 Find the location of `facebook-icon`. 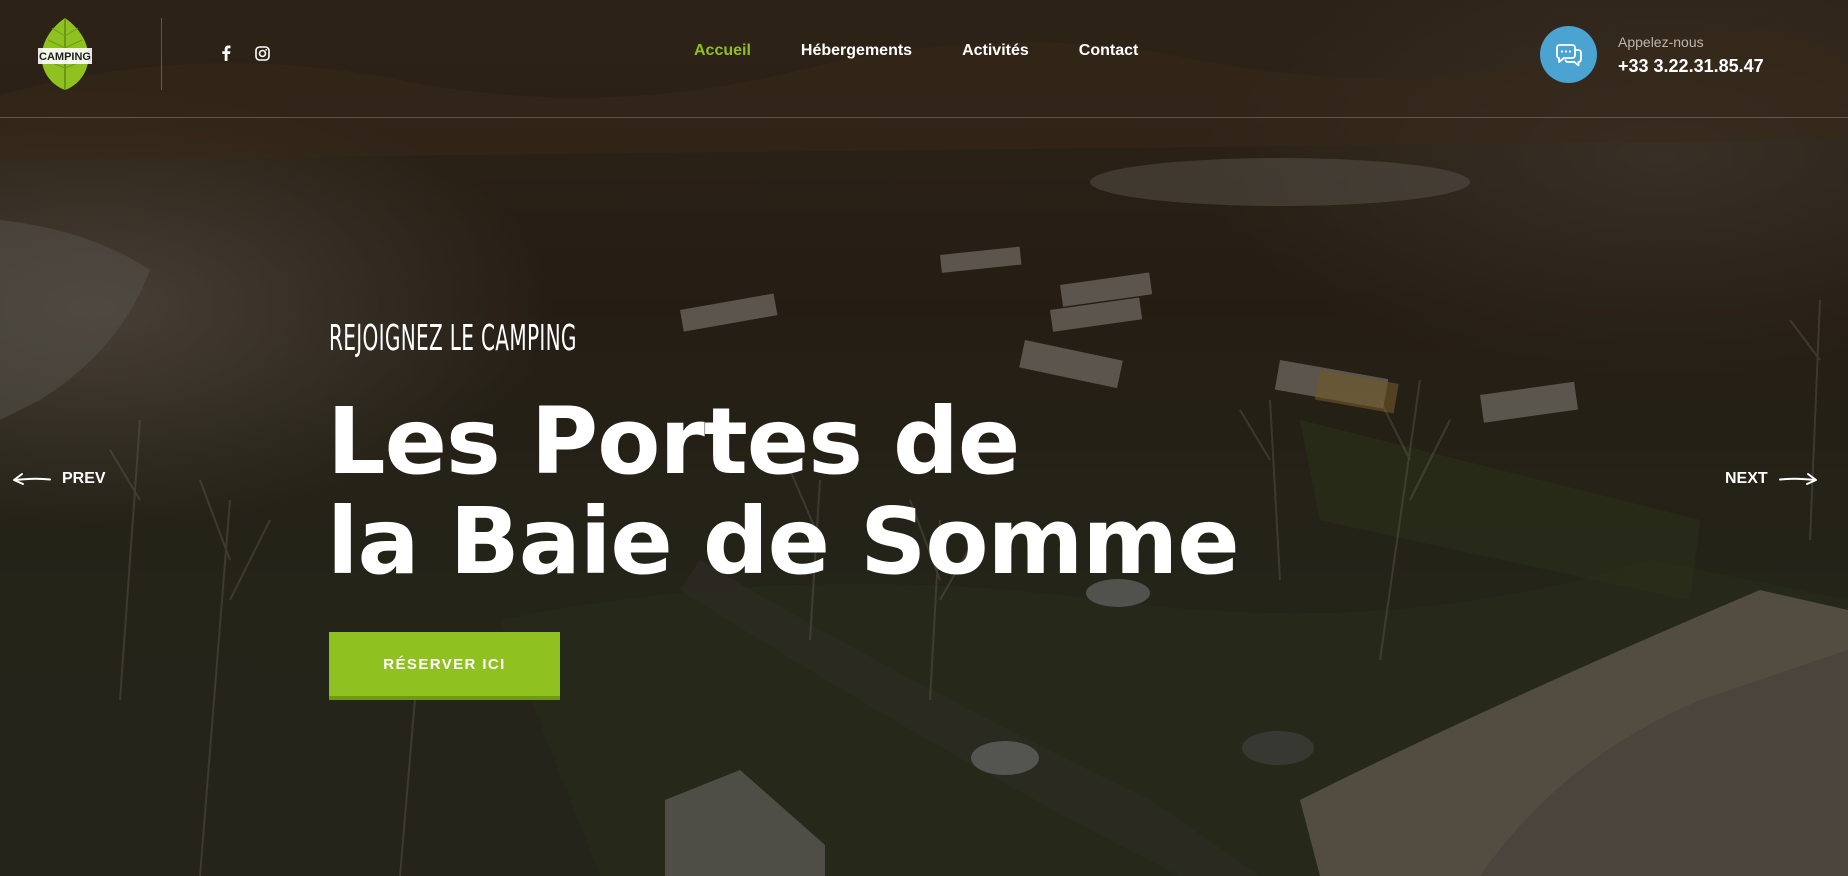

facebook-icon is located at coordinates (226, 53).